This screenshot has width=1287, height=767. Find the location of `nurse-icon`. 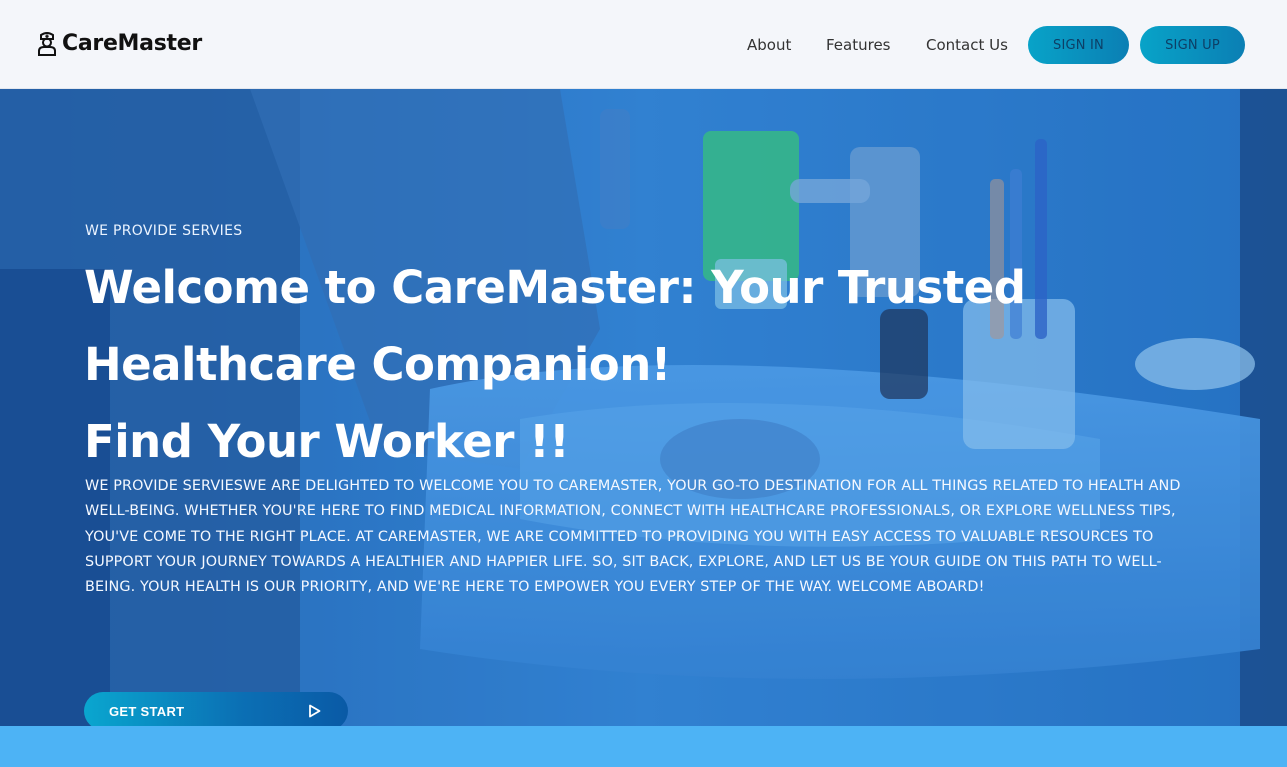

nurse-icon is located at coordinates (47, 43).